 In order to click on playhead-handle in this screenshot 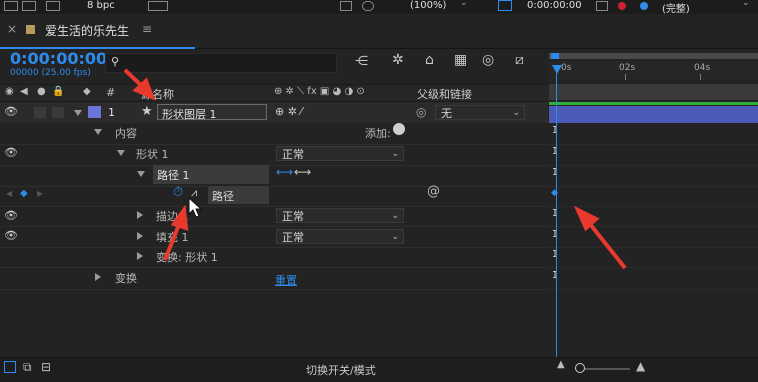, I will do `click(557, 69)`.